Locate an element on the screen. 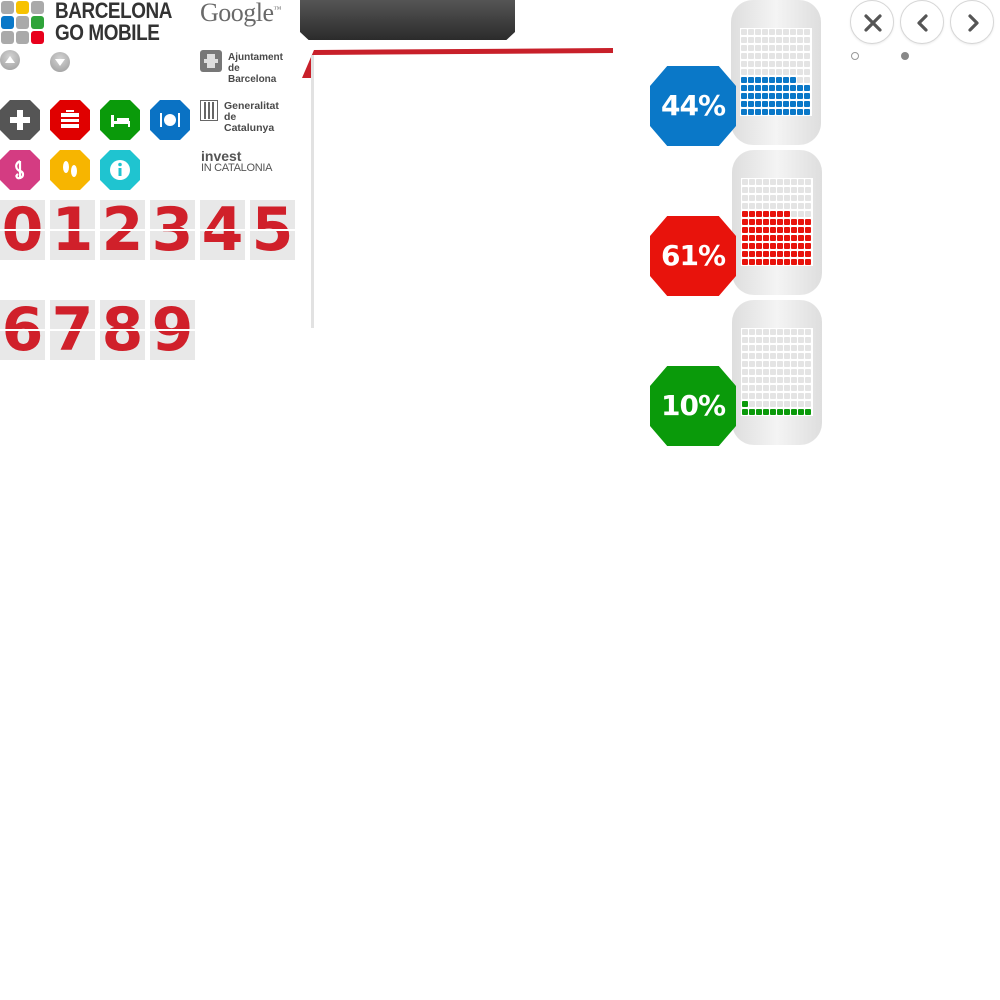 The image size is (1000, 1000). scroll-down-button is located at coordinates (60, 62).